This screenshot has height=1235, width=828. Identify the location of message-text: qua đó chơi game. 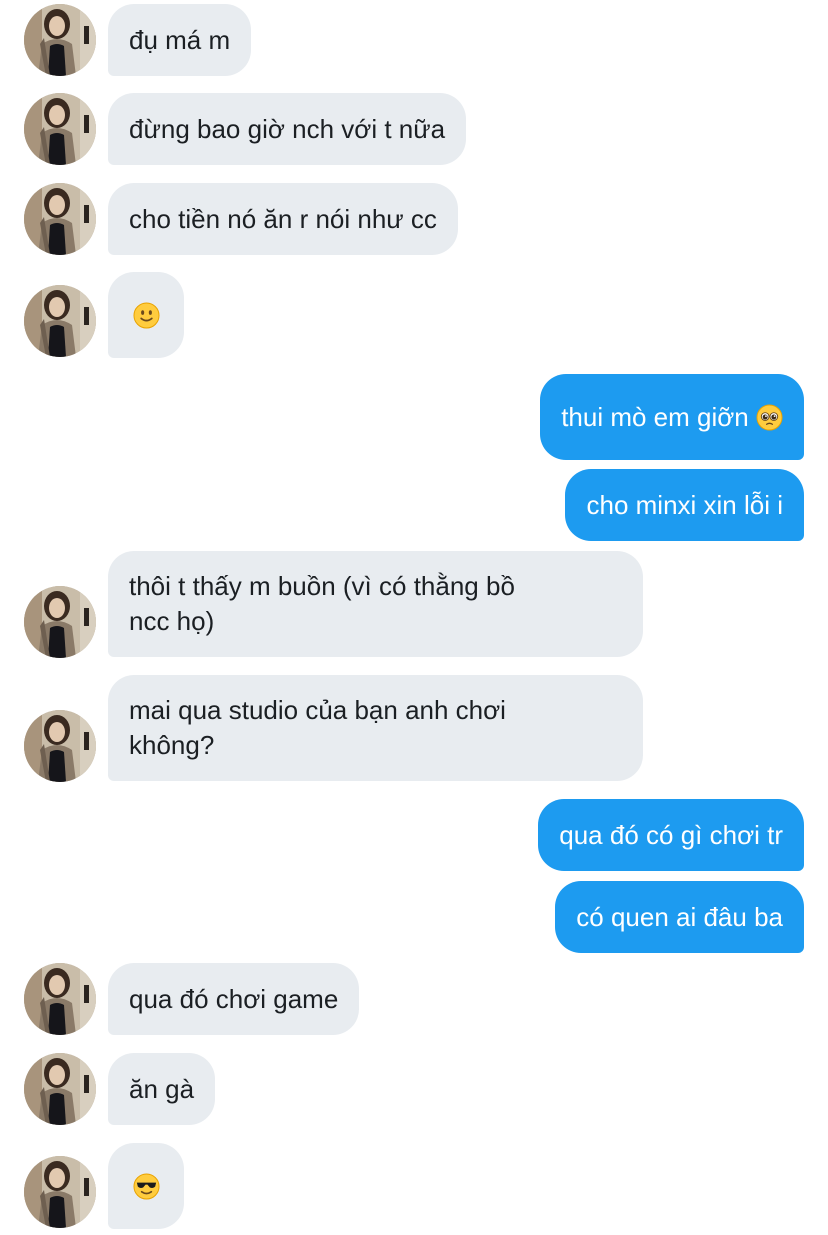
(234, 998).